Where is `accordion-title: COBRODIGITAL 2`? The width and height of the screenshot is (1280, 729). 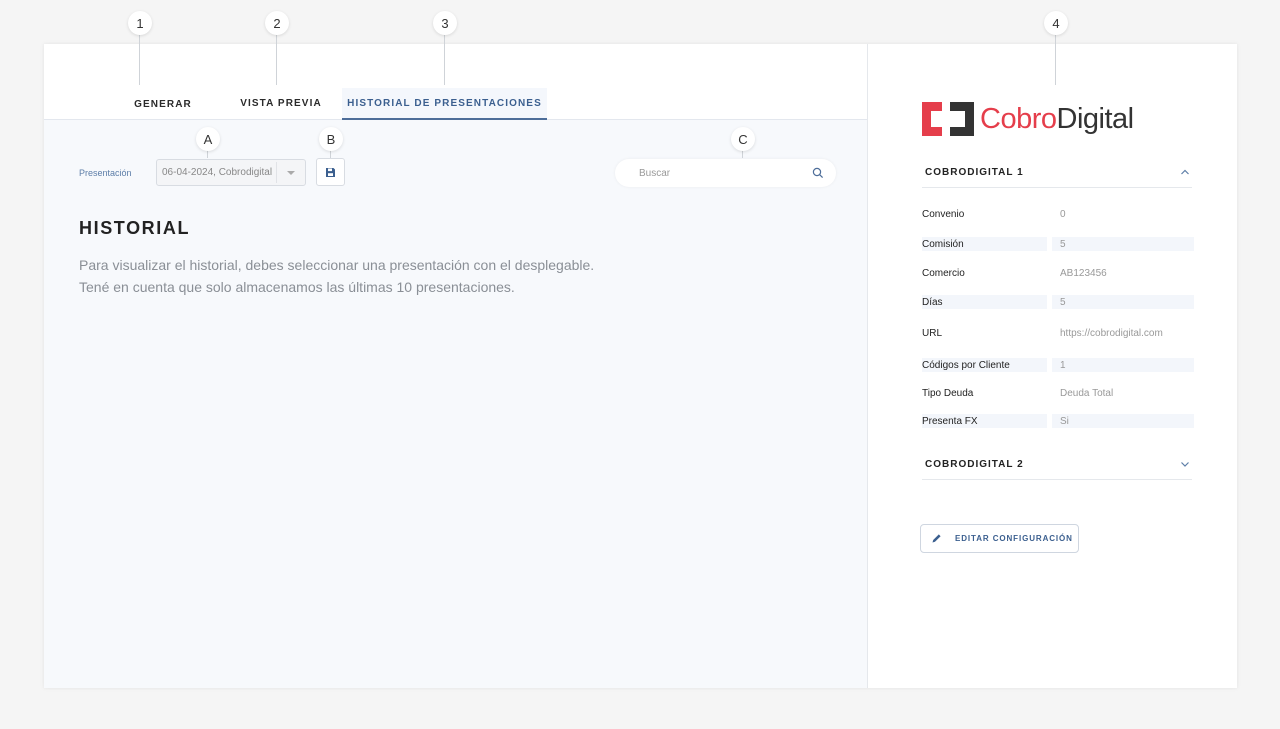
accordion-title: COBRODIGITAL 2 is located at coordinates (974, 464).